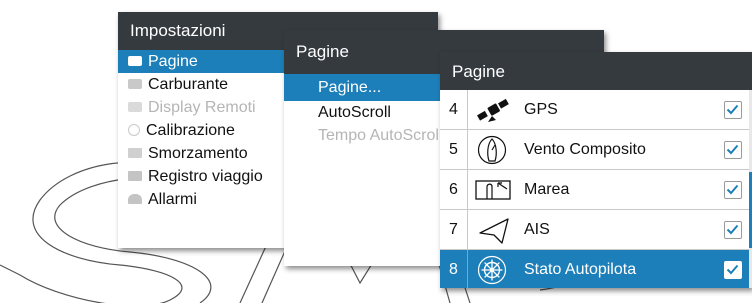 This screenshot has width=752, height=303. Describe the element at coordinates (494, 231) in the screenshot. I see `ais-icon` at that location.